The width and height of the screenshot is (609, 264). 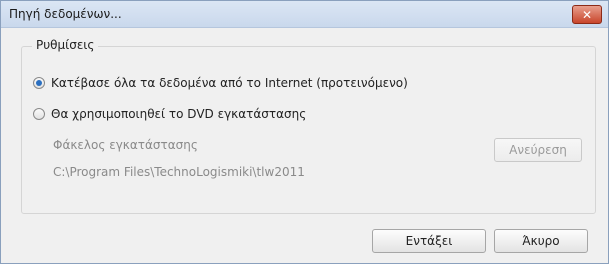 I want to click on install-folder-label: Φάκελος εγκατάστασης, so click(x=125, y=145).